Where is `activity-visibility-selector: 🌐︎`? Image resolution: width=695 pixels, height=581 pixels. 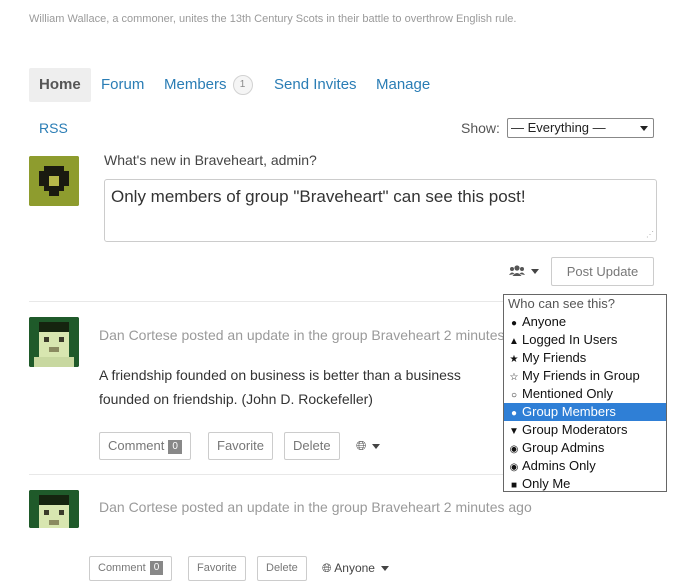 activity-visibility-selector: 🌐︎ is located at coordinates (368, 446).